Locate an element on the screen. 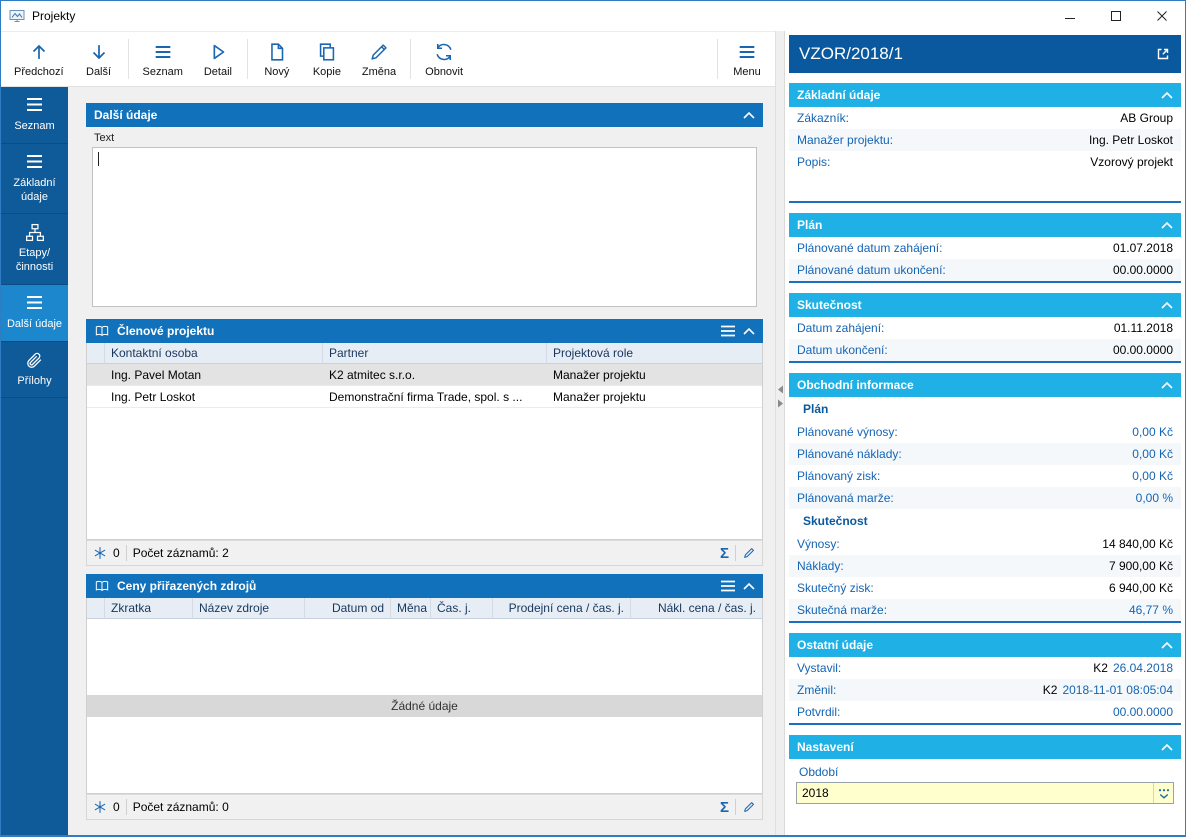  window-controls is located at coordinates (1116, 16).